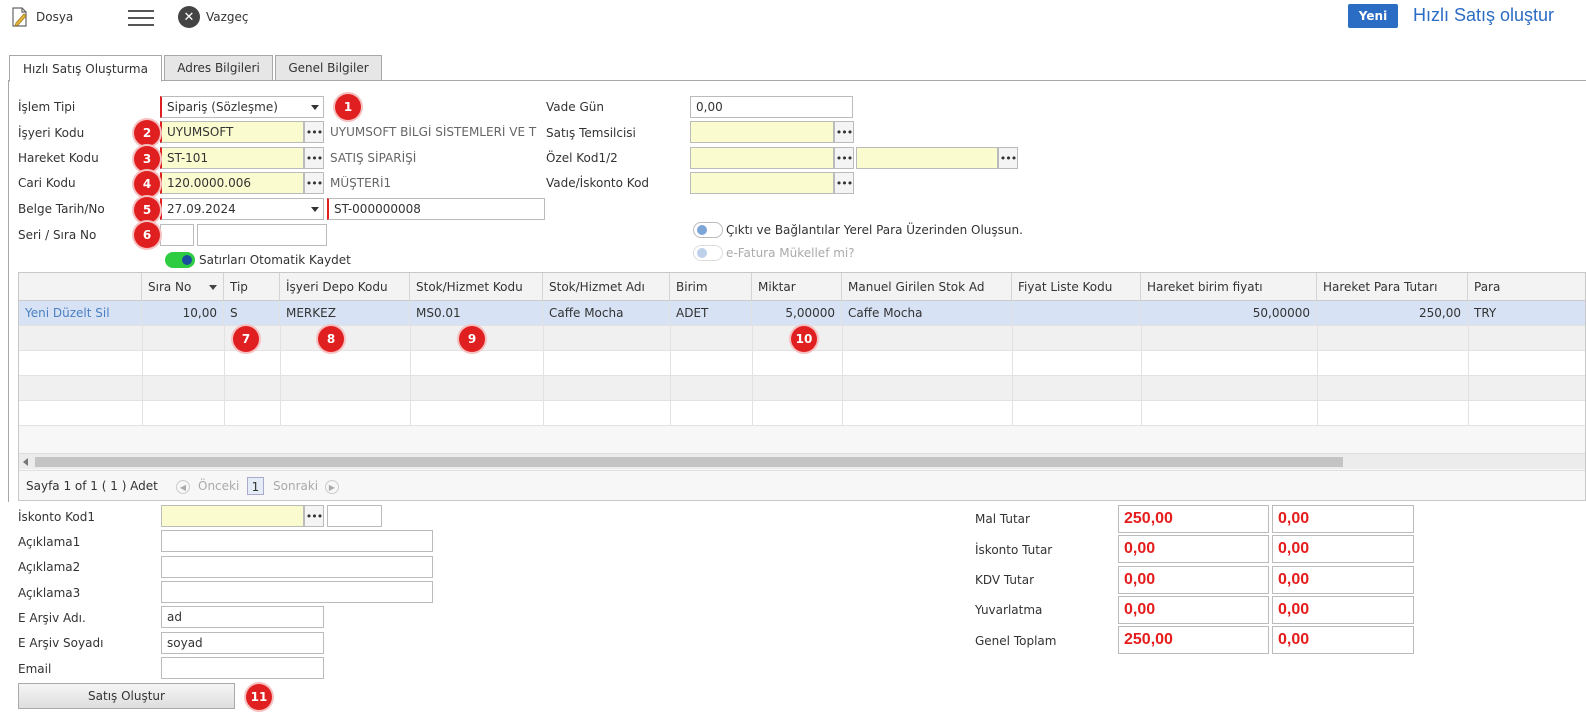 The image size is (1586, 719). I want to click on cell-tip: S, so click(252, 313).